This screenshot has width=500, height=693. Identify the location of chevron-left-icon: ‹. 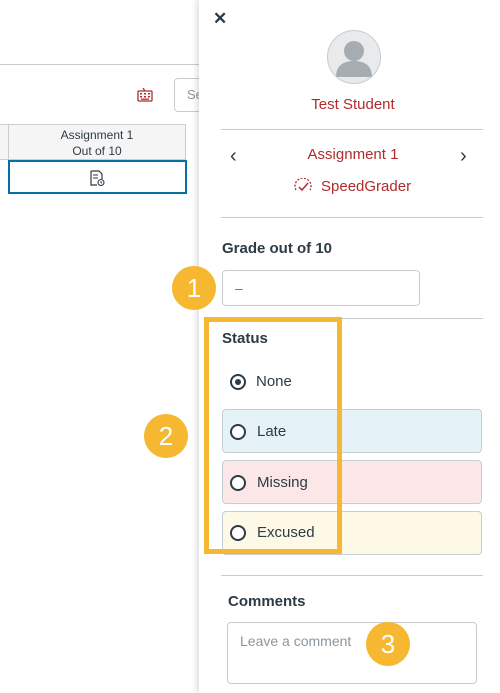
(233, 156).